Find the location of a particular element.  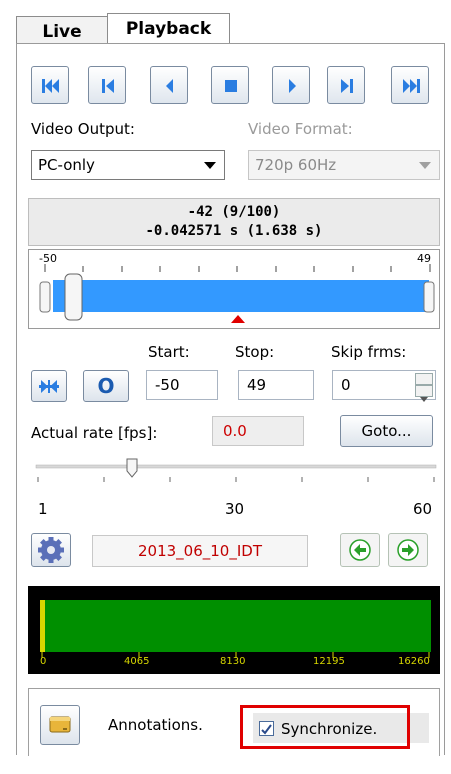

stop-icon is located at coordinates (231, 86).